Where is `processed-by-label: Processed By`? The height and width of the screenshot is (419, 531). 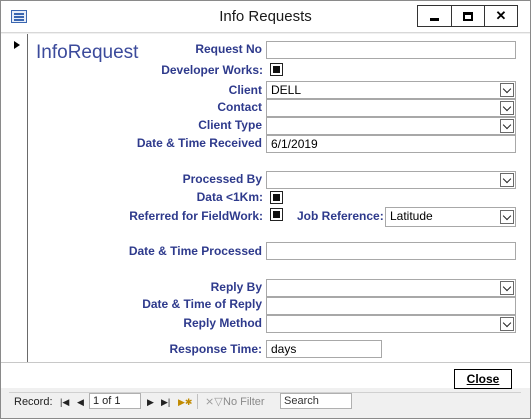 processed-by-label: Processed By is located at coordinates (222, 179).